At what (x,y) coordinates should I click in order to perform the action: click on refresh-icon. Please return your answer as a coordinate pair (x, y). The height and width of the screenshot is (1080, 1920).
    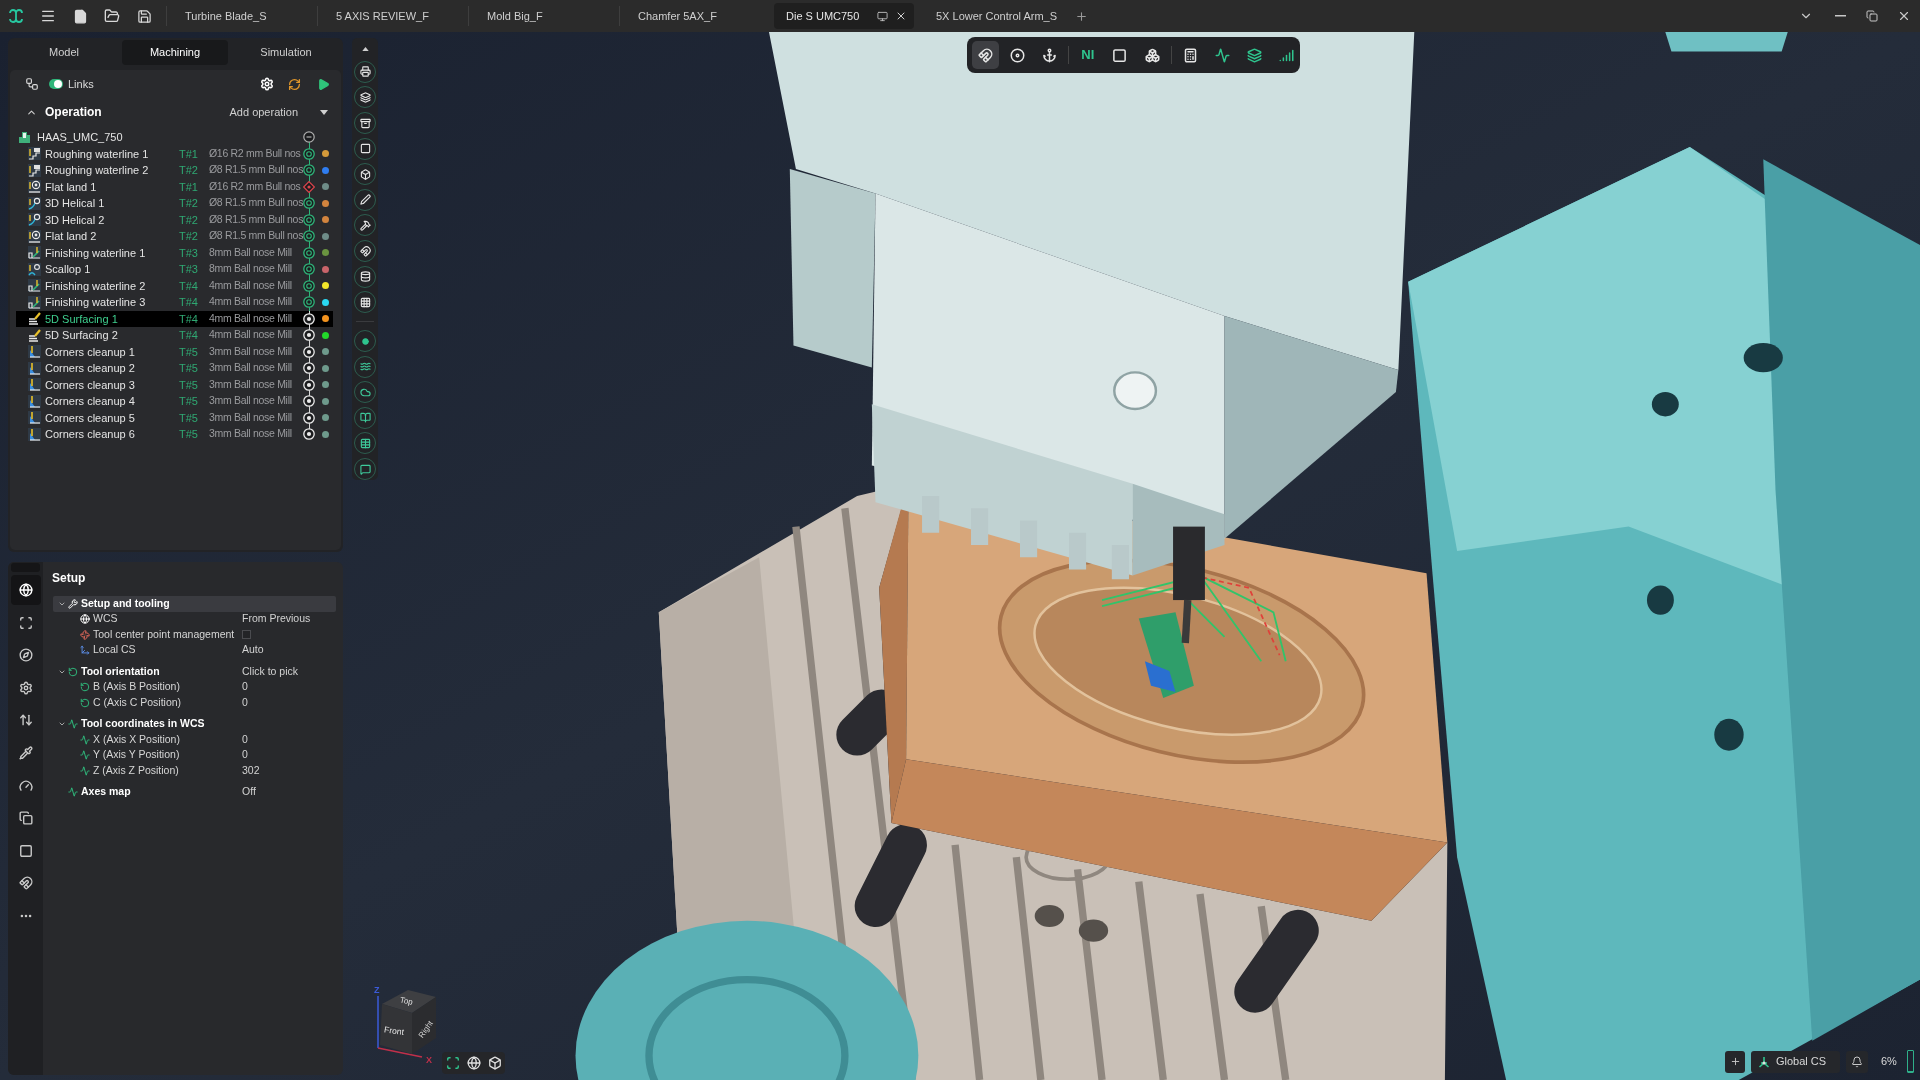
    Looking at the image, I should click on (294, 84).